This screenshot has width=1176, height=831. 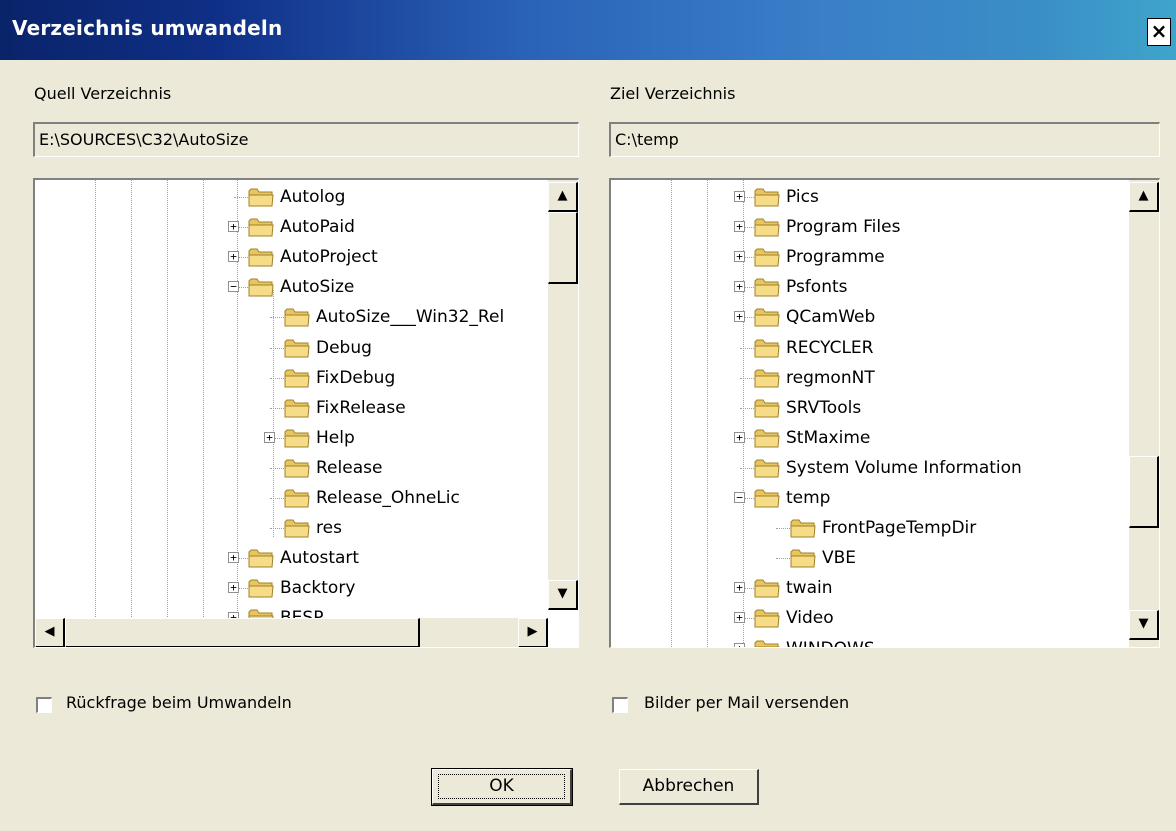 I want to click on tree-item: FrontPageTempDir, so click(x=871, y=529).